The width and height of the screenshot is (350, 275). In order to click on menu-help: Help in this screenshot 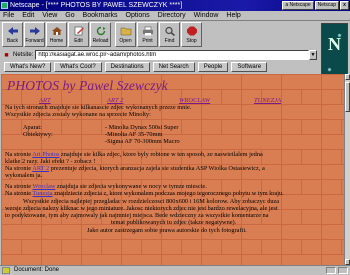, I will do `click(233, 15)`.